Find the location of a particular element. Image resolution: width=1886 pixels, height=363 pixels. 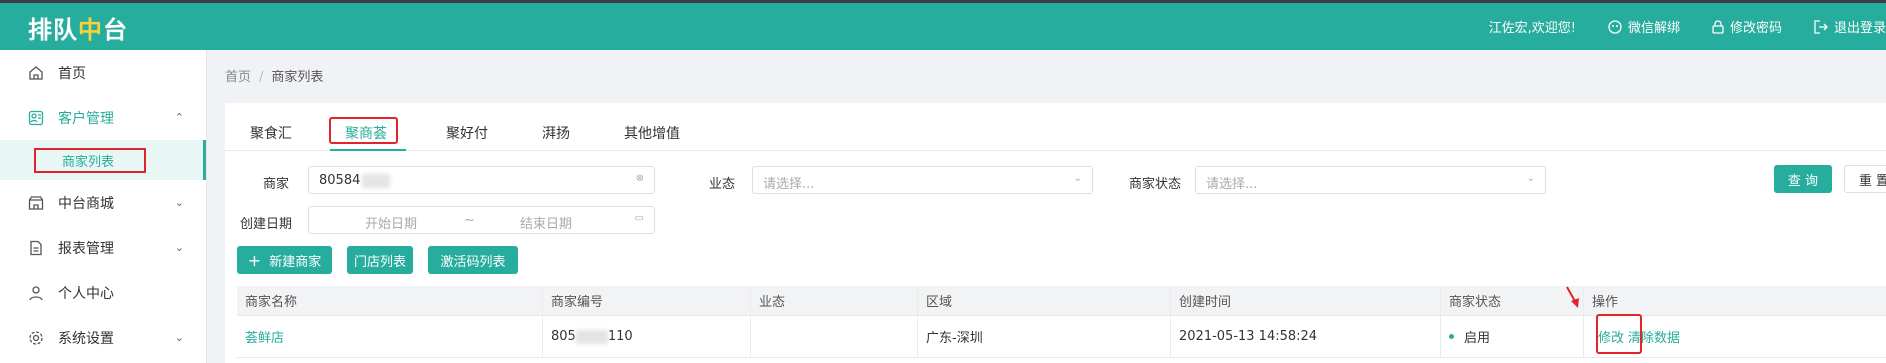

wechat-icon is located at coordinates (1615, 26).